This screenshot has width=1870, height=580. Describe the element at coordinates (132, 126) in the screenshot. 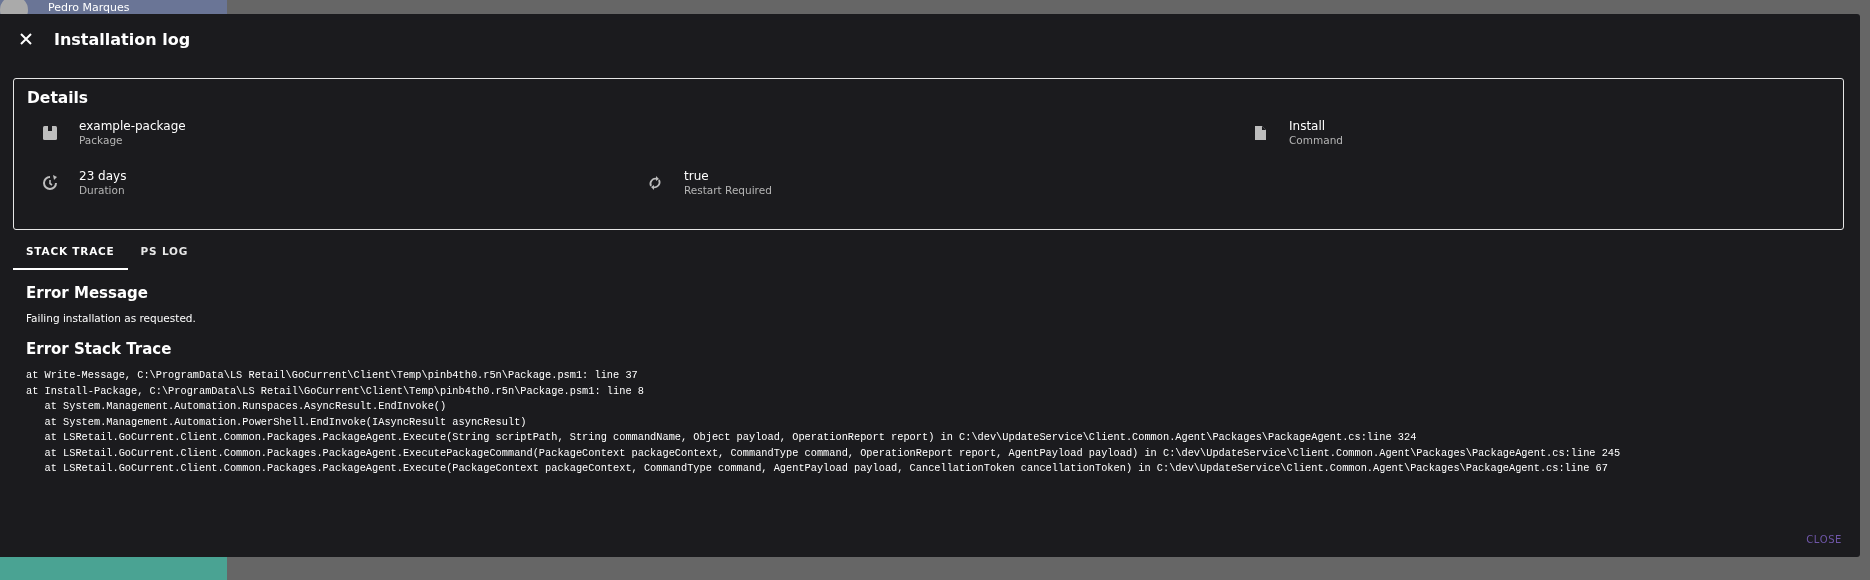

I see `detail-value: example-package` at that location.